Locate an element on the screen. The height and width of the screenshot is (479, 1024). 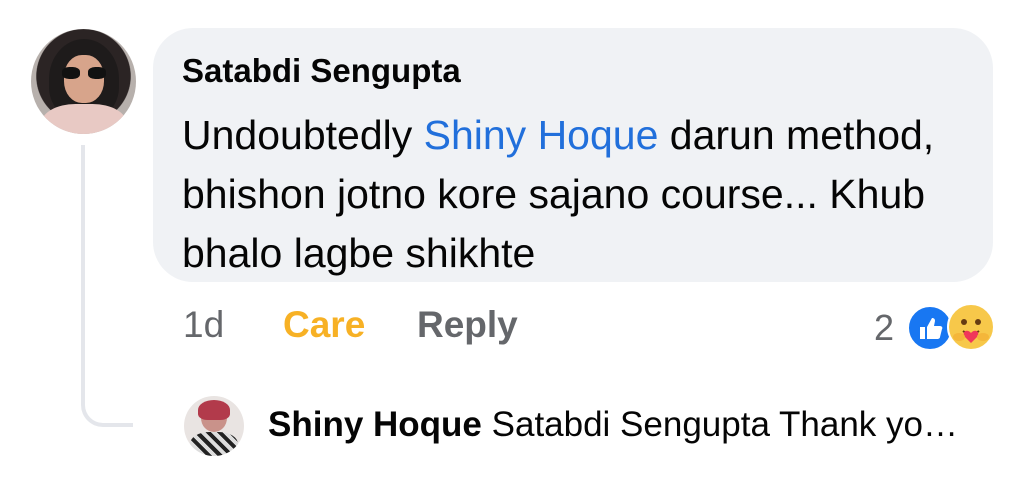
comment-timestamp: 1d is located at coordinates (203, 325).